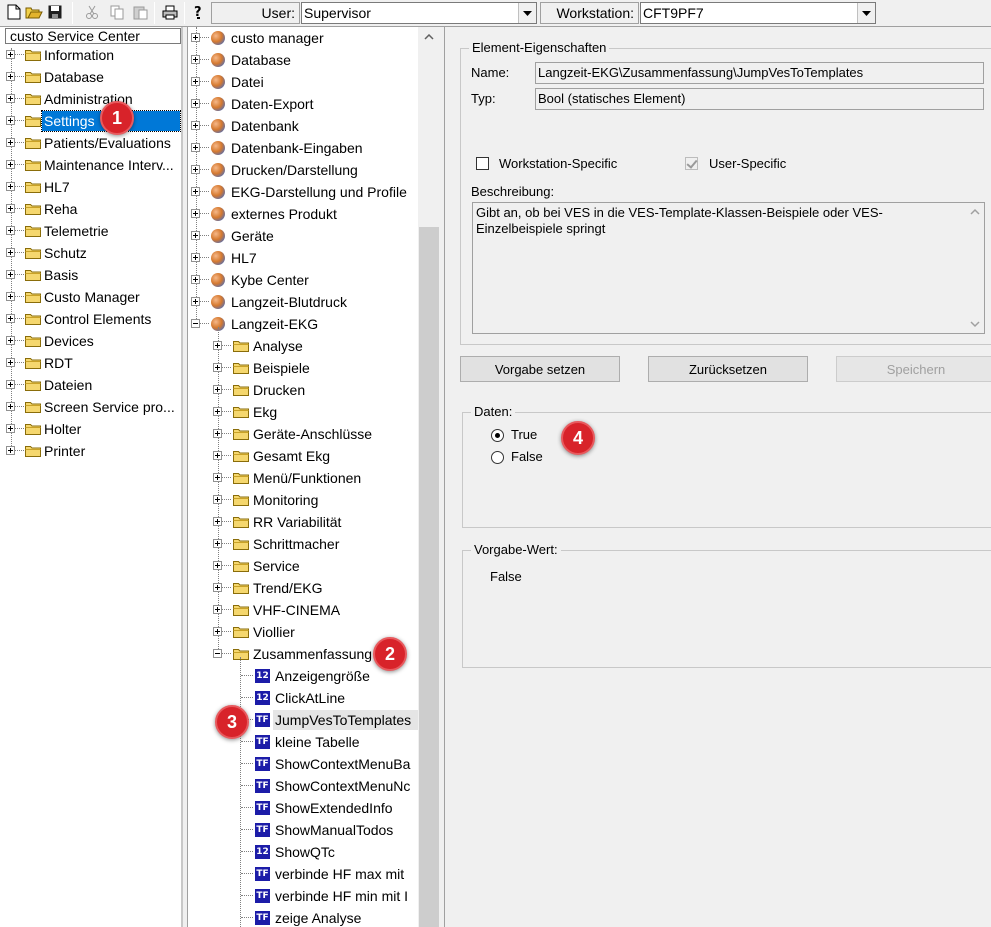 The height and width of the screenshot is (927, 991). What do you see at coordinates (76, 231) in the screenshot?
I see `left-tree-item-label: Telemetrie` at bounding box center [76, 231].